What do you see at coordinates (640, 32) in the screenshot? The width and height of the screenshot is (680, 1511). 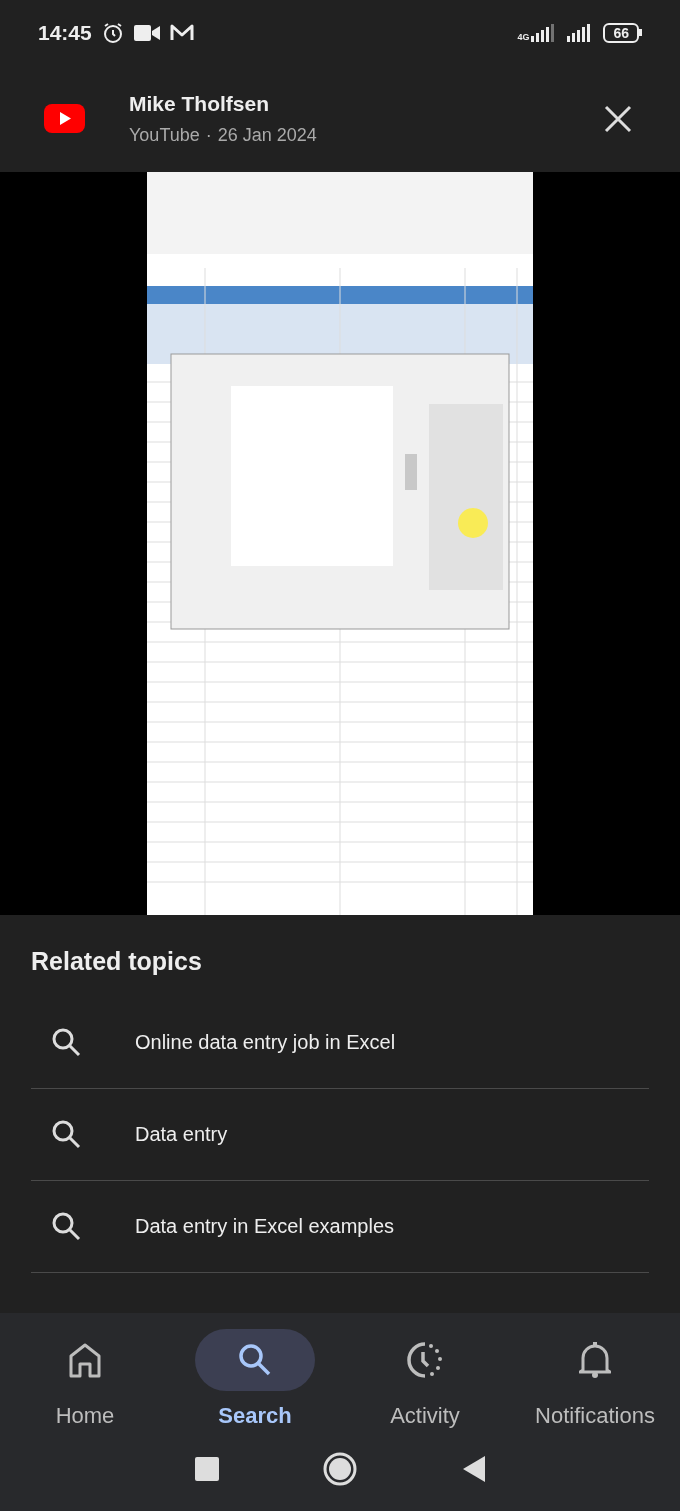 I see `battery-tip` at bounding box center [640, 32].